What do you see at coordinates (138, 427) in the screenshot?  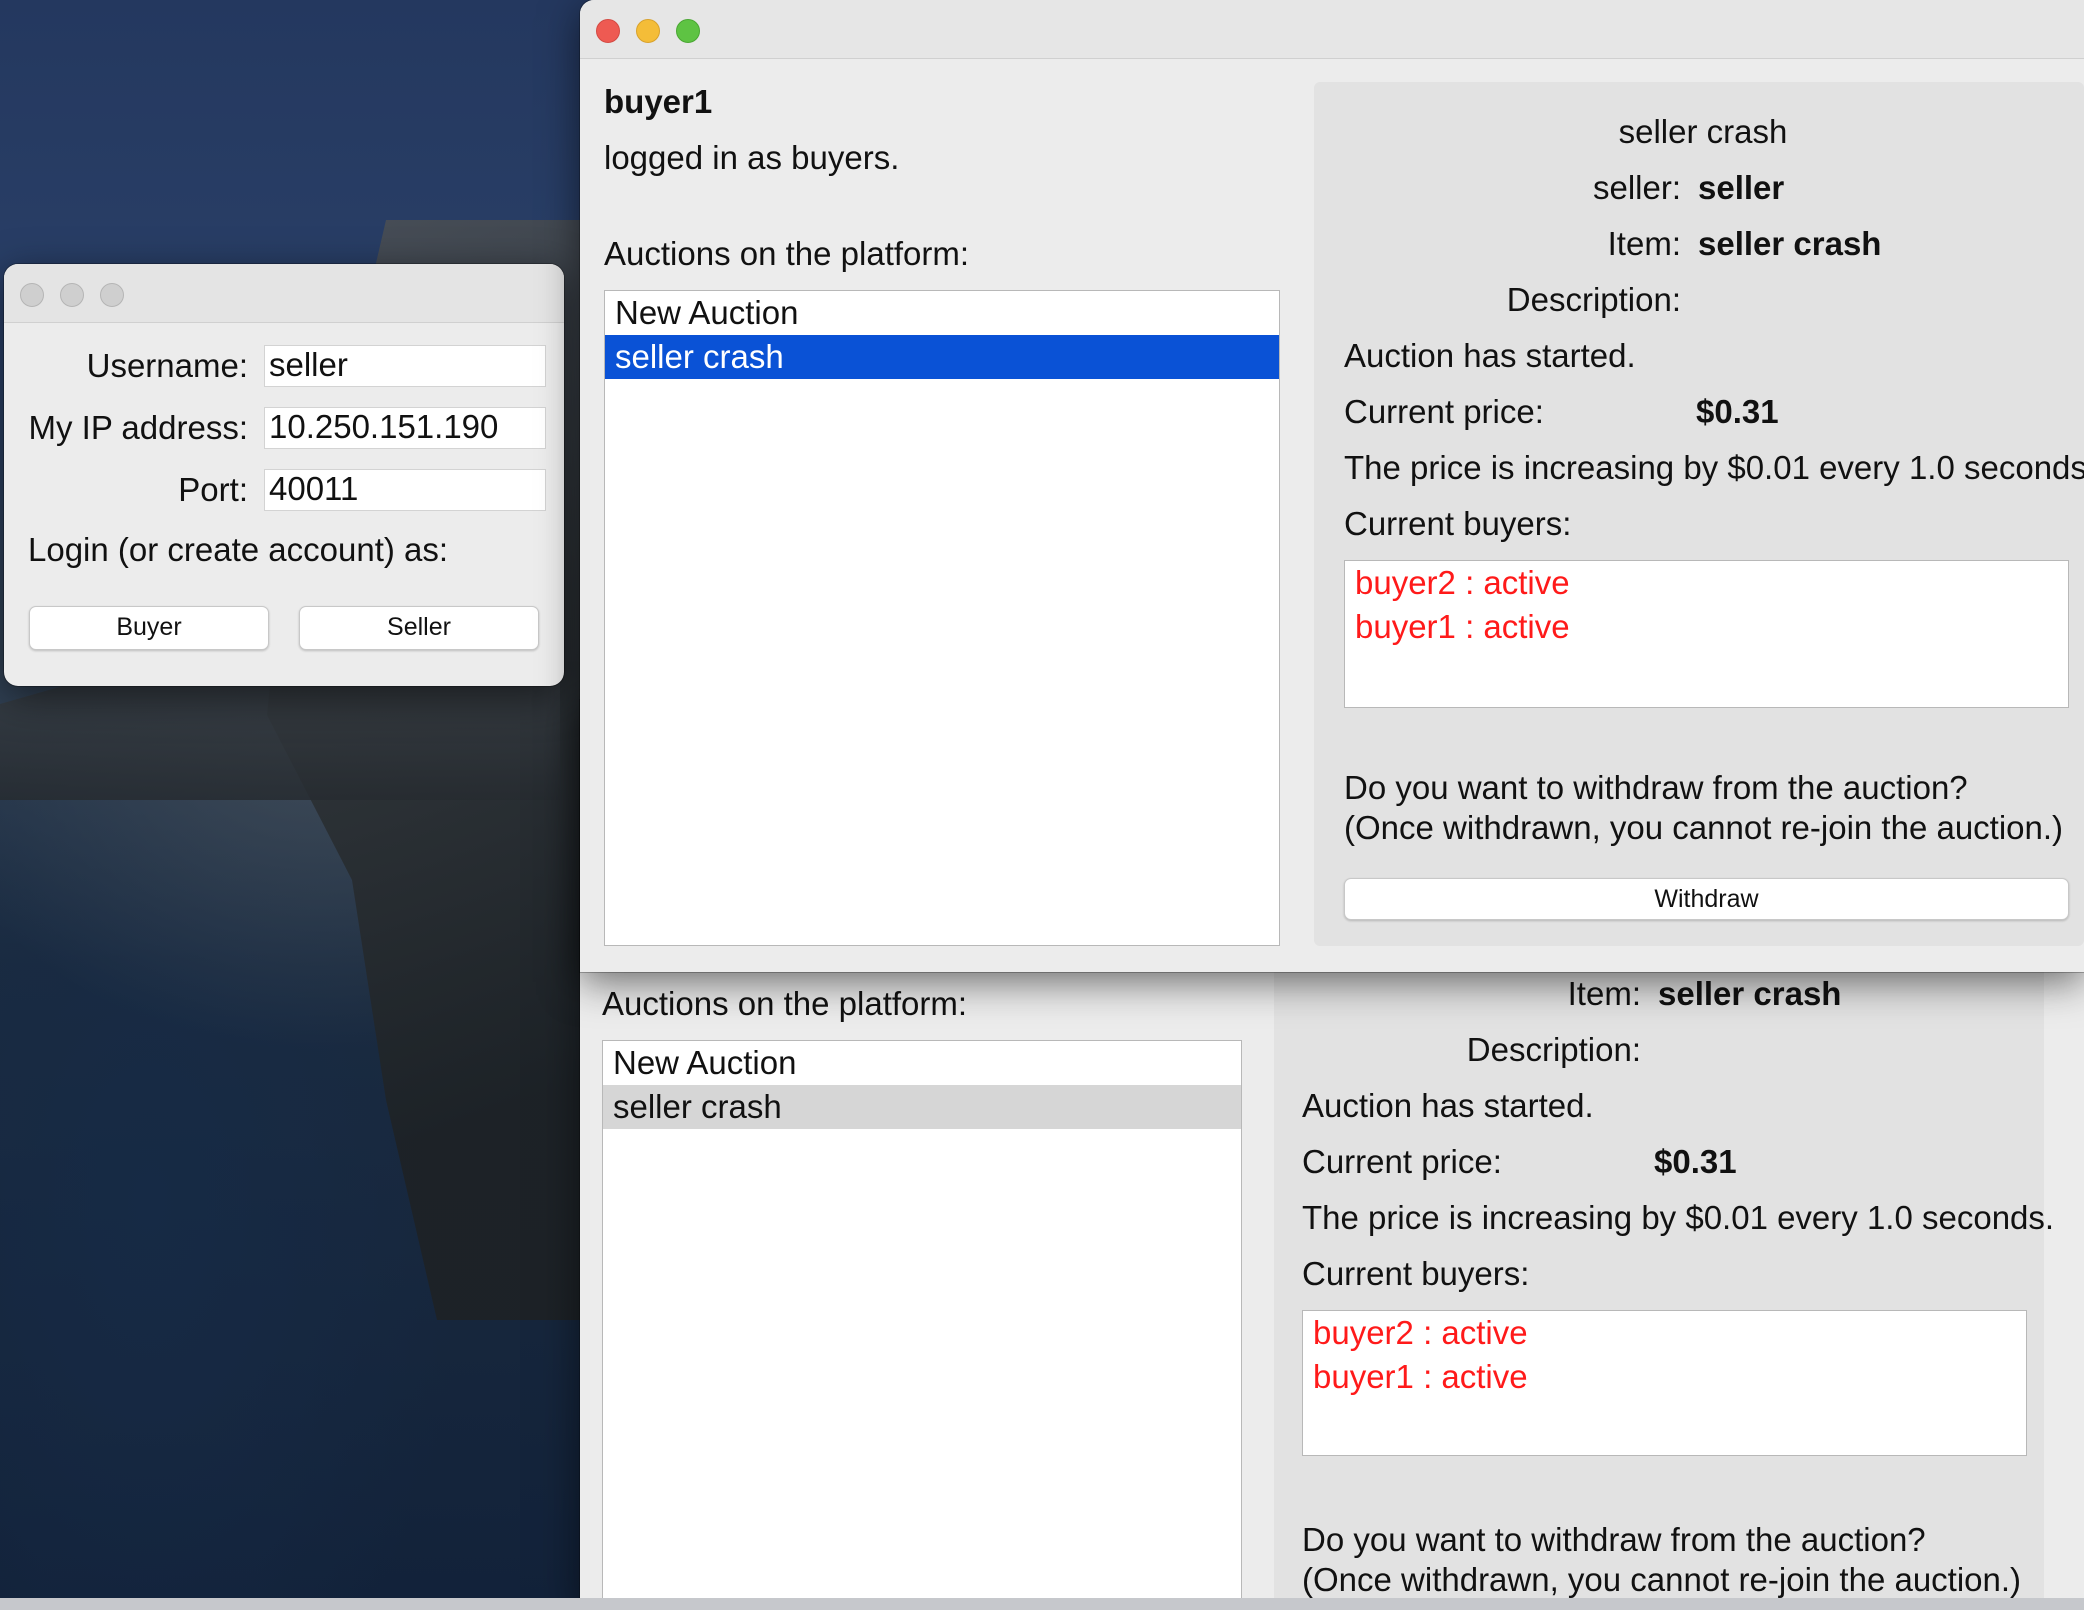 I see `ip-label: My IP address:` at bounding box center [138, 427].